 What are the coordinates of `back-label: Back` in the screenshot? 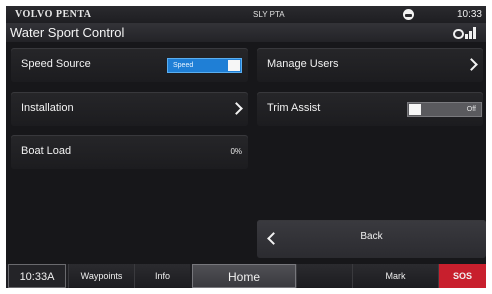 It's located at (371, 236).